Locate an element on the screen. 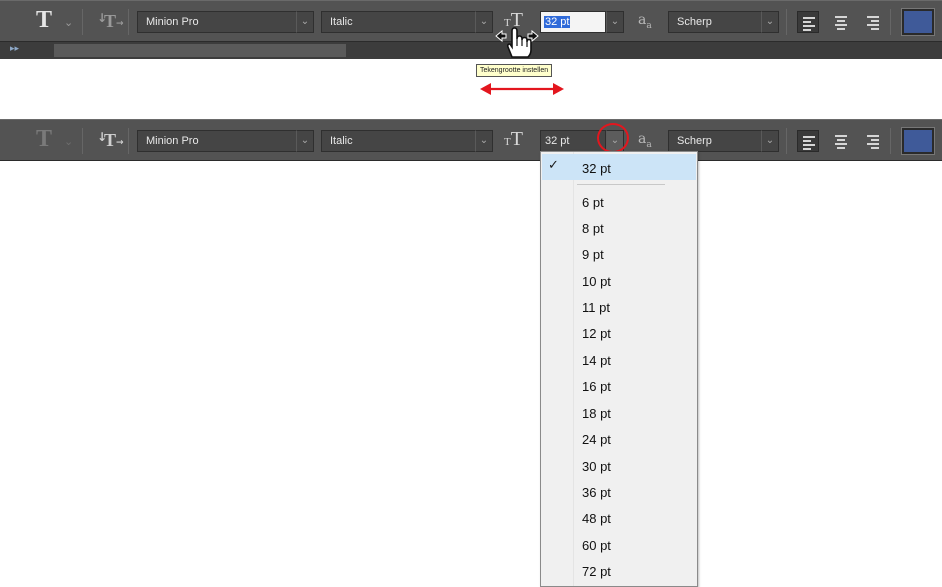 This screenshot has height=587, width=942. menu-item: 10 pt is located at coordinates (596, 281).